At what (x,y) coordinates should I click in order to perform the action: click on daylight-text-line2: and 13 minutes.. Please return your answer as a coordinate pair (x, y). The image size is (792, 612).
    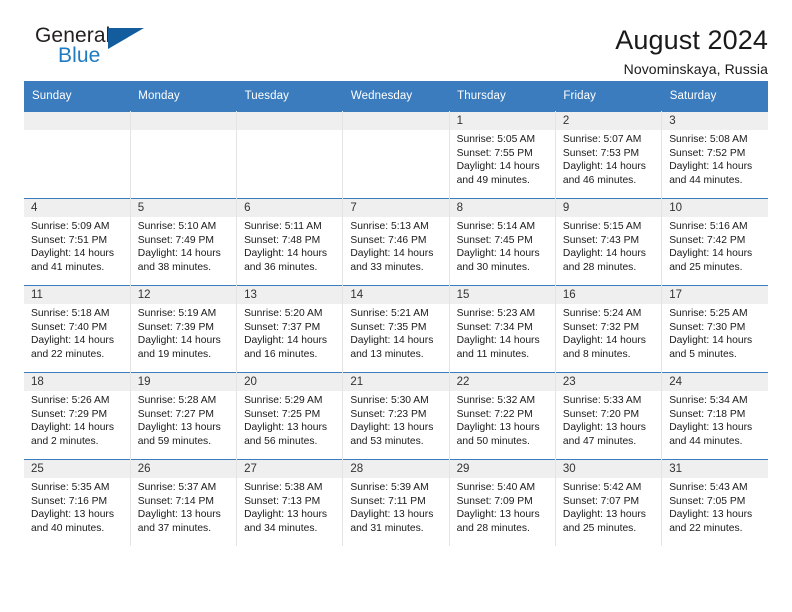
    Looking at the image, I should click on (387, 354).